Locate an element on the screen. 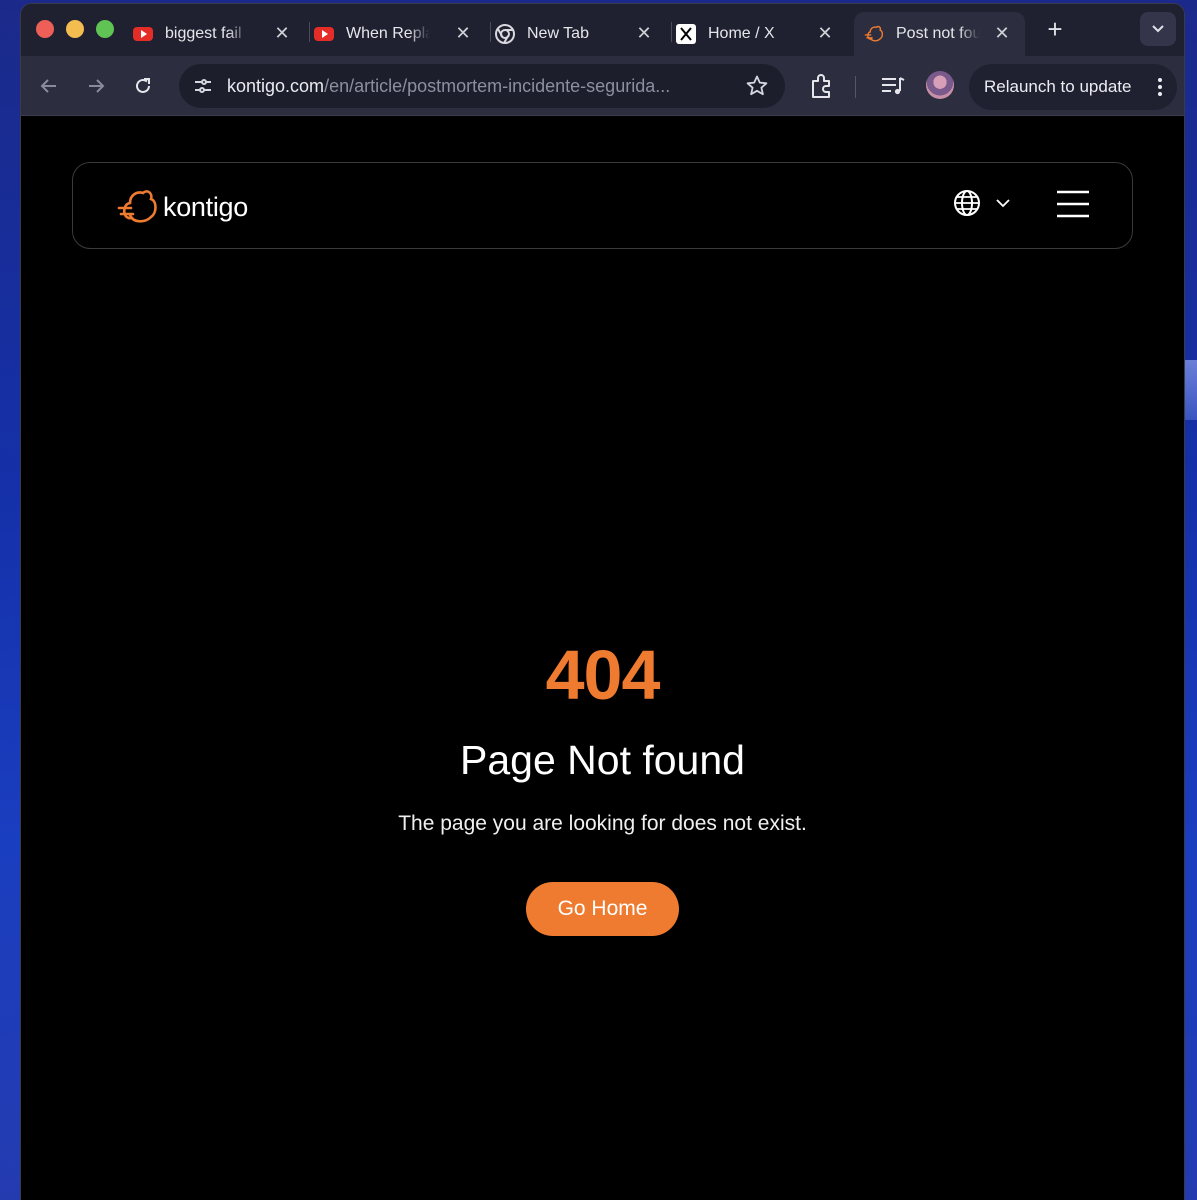  error-code: 404 is located at coordinates (603, 675).